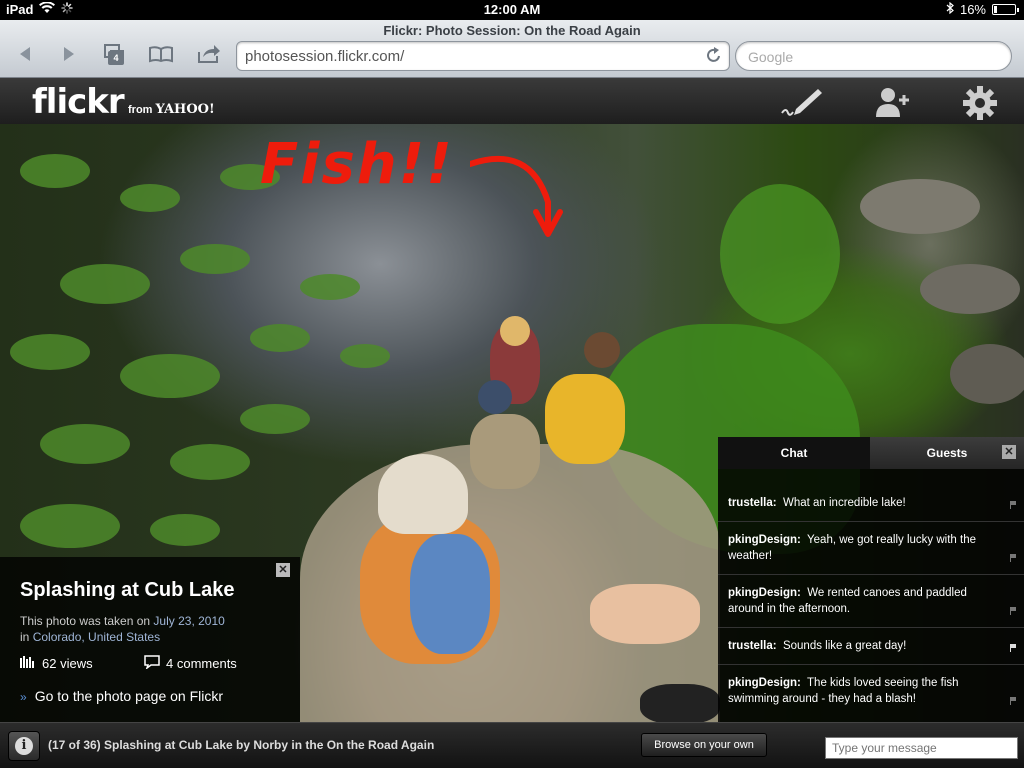  I want to click on photo-page-link: » Go to the photo page on Flickr, so click(121, 696).